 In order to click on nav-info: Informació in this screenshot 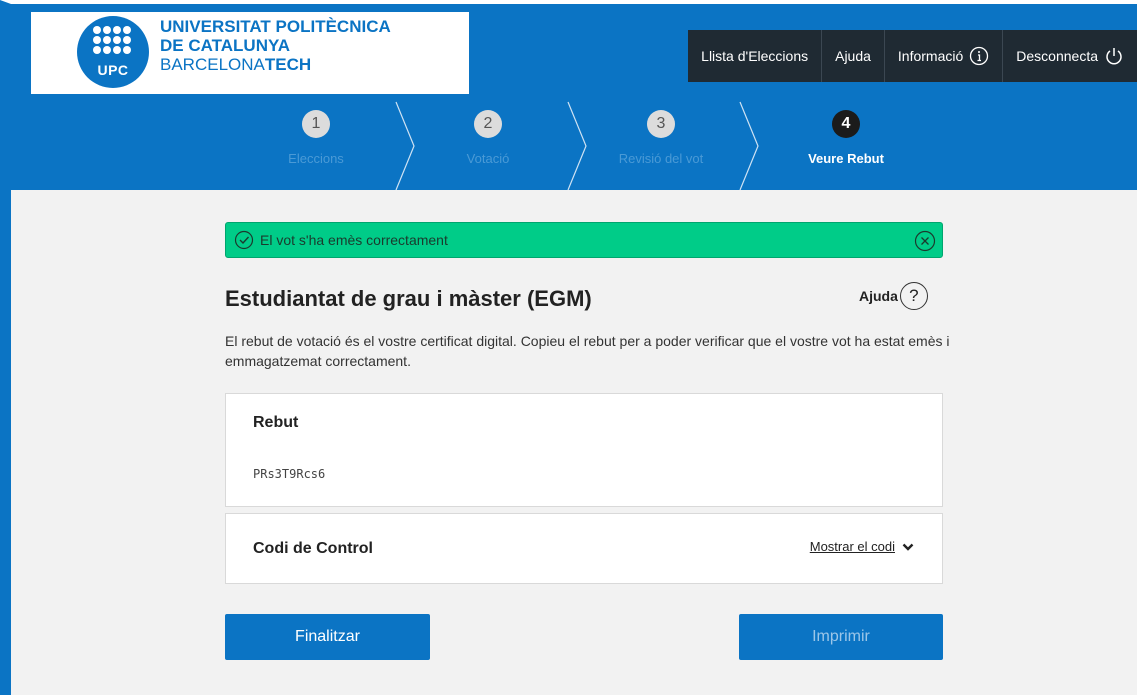, I will do `click(943, 56)`.